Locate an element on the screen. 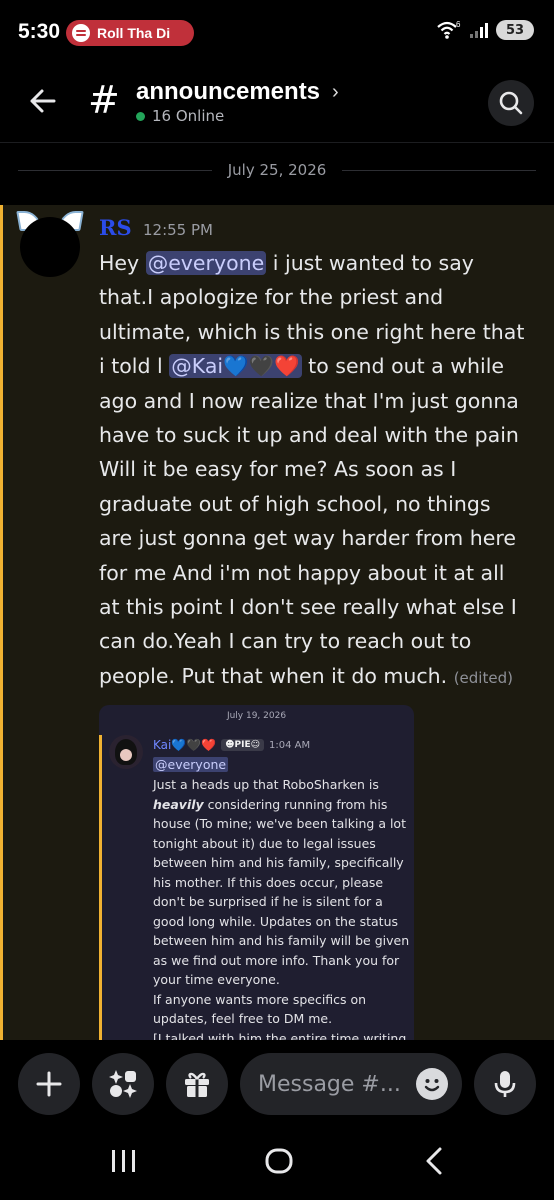 This screenshot has height=1200, width=554. microphone-icon is located at coordinates (505, 1084).